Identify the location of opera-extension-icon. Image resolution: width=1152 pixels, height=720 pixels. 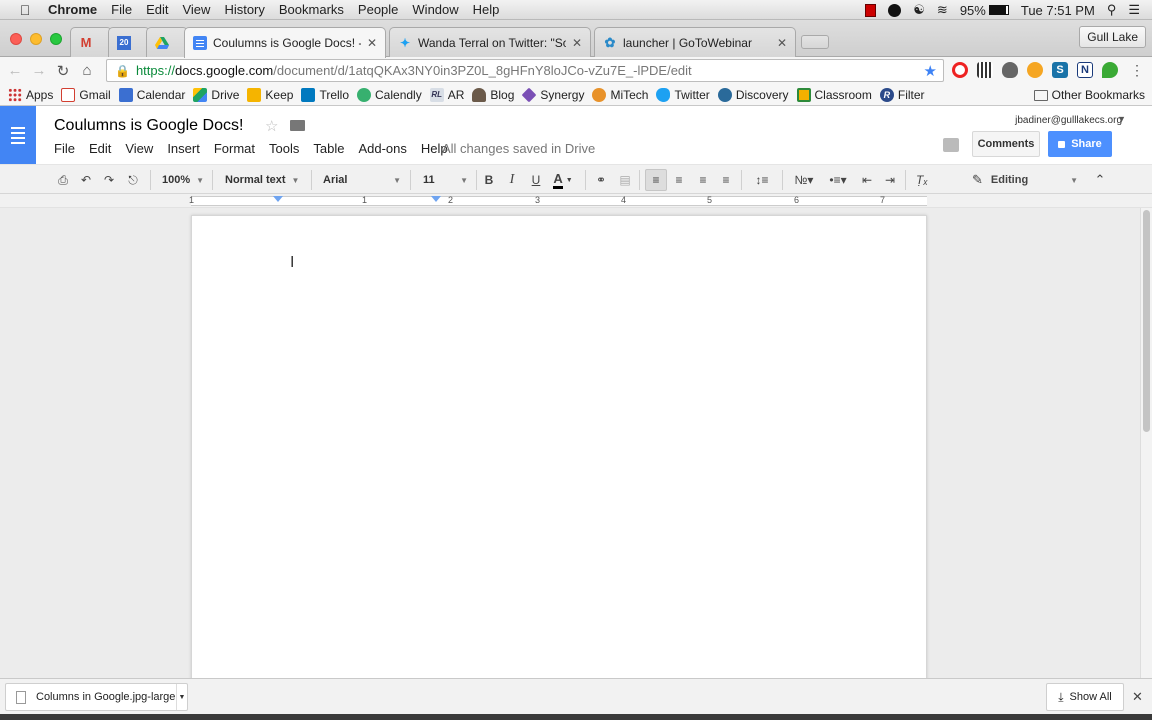
(960, 70).